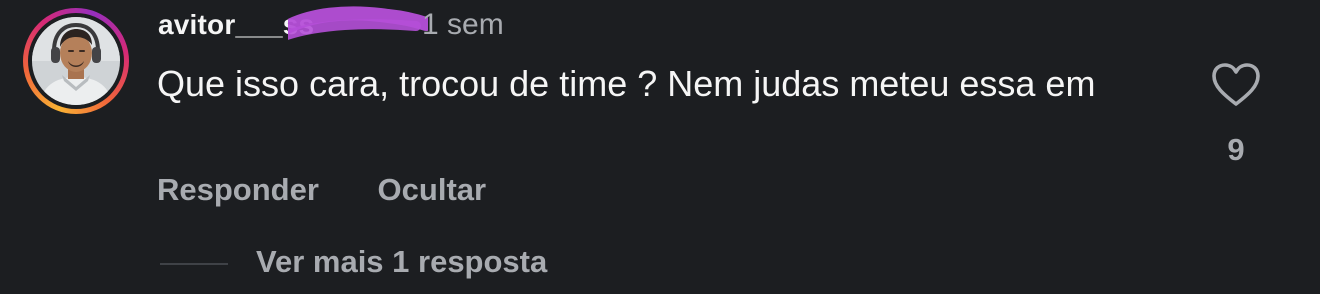 The image size is (1320, 294). What do you see at coordinates (236, 25) in the screenshot?
I see `username-link: avitor___ss` at bounding box center [236, 25].